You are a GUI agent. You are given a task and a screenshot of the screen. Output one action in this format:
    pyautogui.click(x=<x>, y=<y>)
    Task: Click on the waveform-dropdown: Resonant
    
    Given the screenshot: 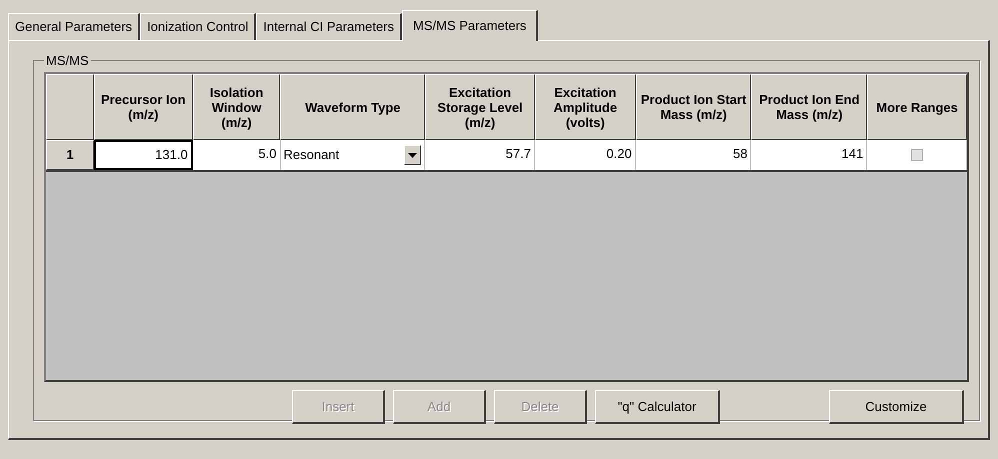 What is the action you would take?
    pyautogui.click(x=353, y=155)
    